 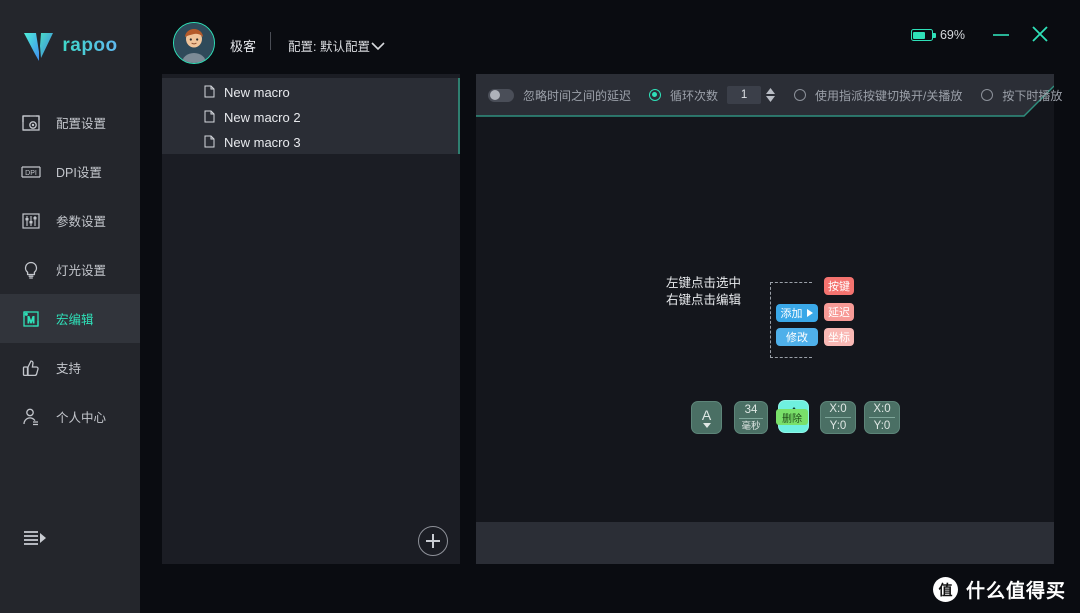 I want to click on macro-node-key-down: A, so click(x=706, y=417).